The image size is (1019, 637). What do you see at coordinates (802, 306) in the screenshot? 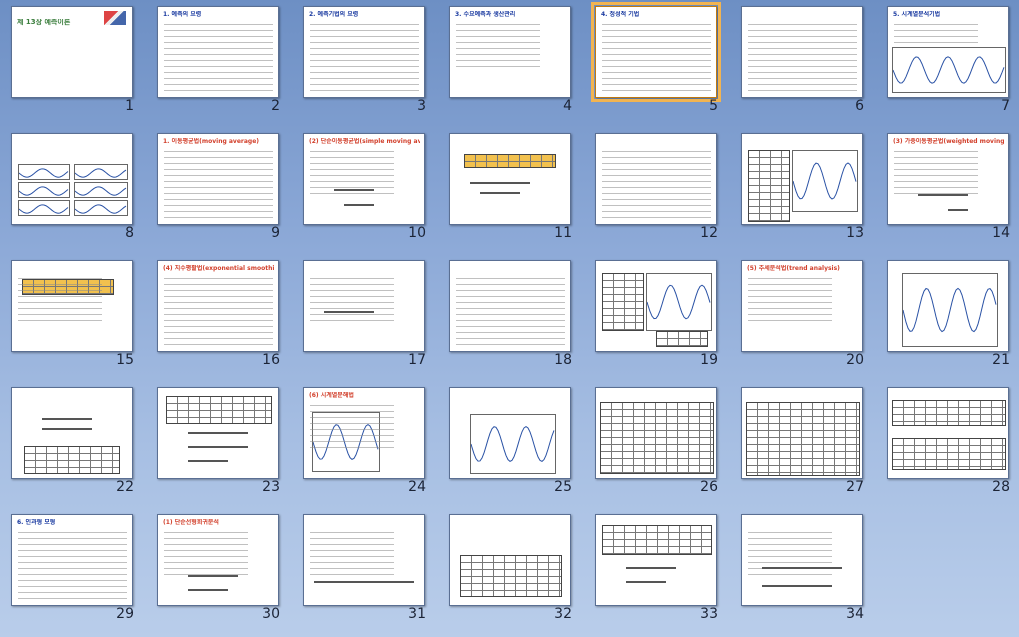
I see `slide-thumbnail-20: (5) 추세분석법(trend analysis)` at bounding box center [802, 306].